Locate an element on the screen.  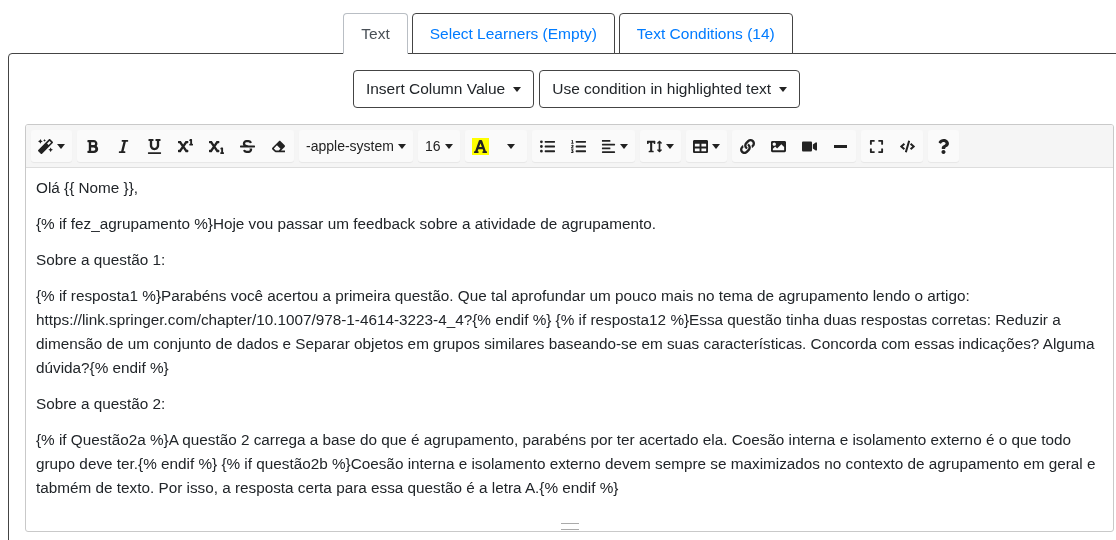
expand-icon is located at coordinates (876, 146).